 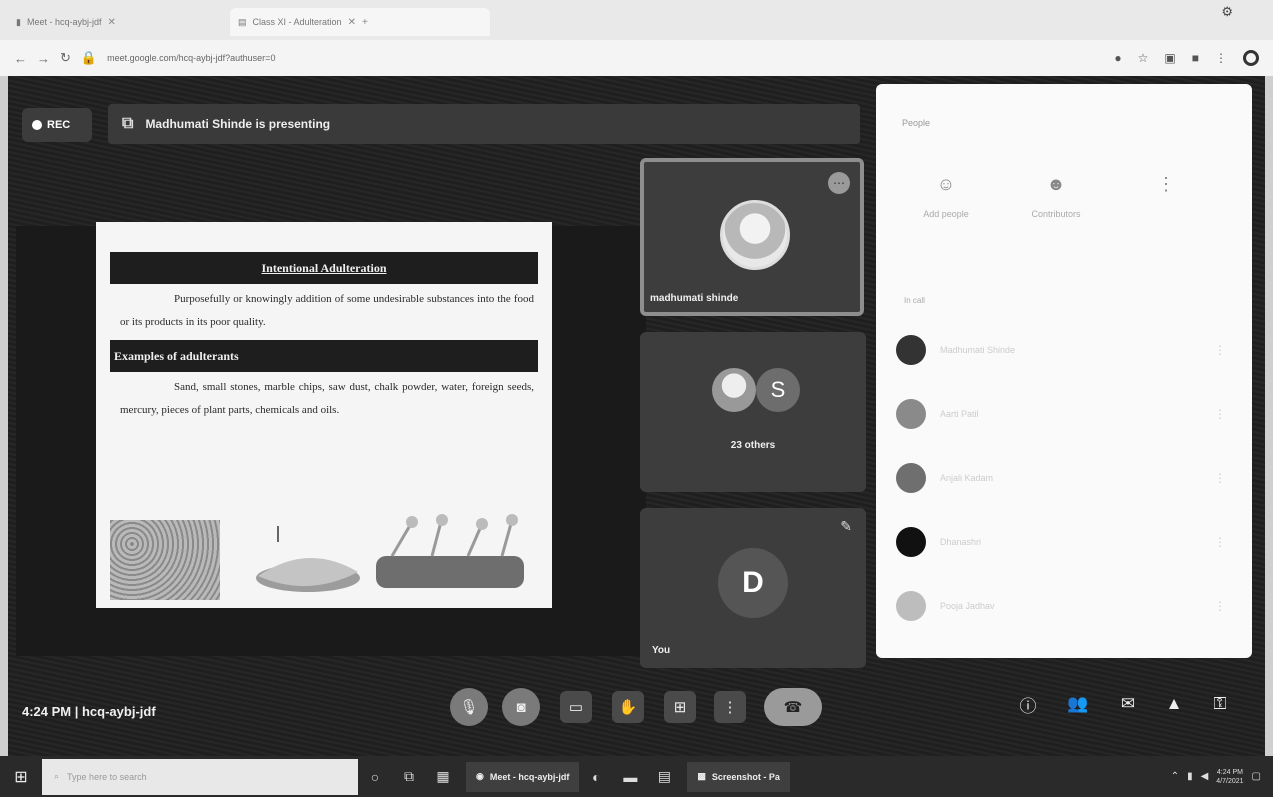 I want to click on mic-off-button: 🎙, so click(x=469, y=707).